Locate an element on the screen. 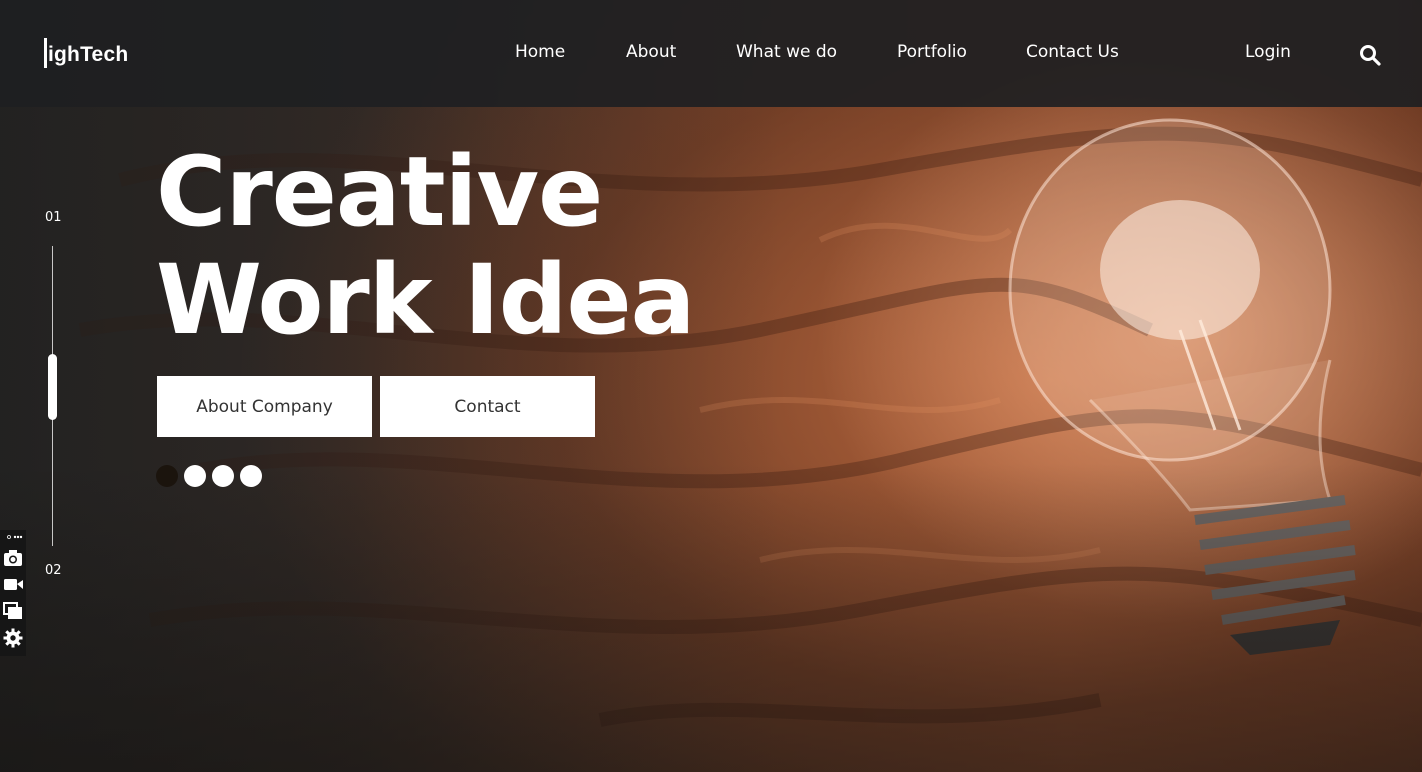 The width and height of the screenshot is (1422, 772). nav-about: About is located at coordinates (651, 52).